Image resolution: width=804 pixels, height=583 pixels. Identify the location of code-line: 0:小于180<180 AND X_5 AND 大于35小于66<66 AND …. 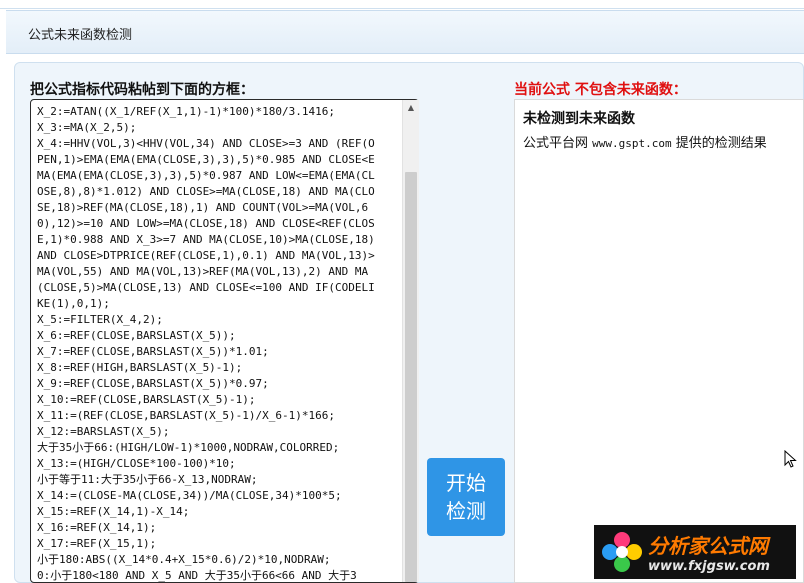
(197, 575).